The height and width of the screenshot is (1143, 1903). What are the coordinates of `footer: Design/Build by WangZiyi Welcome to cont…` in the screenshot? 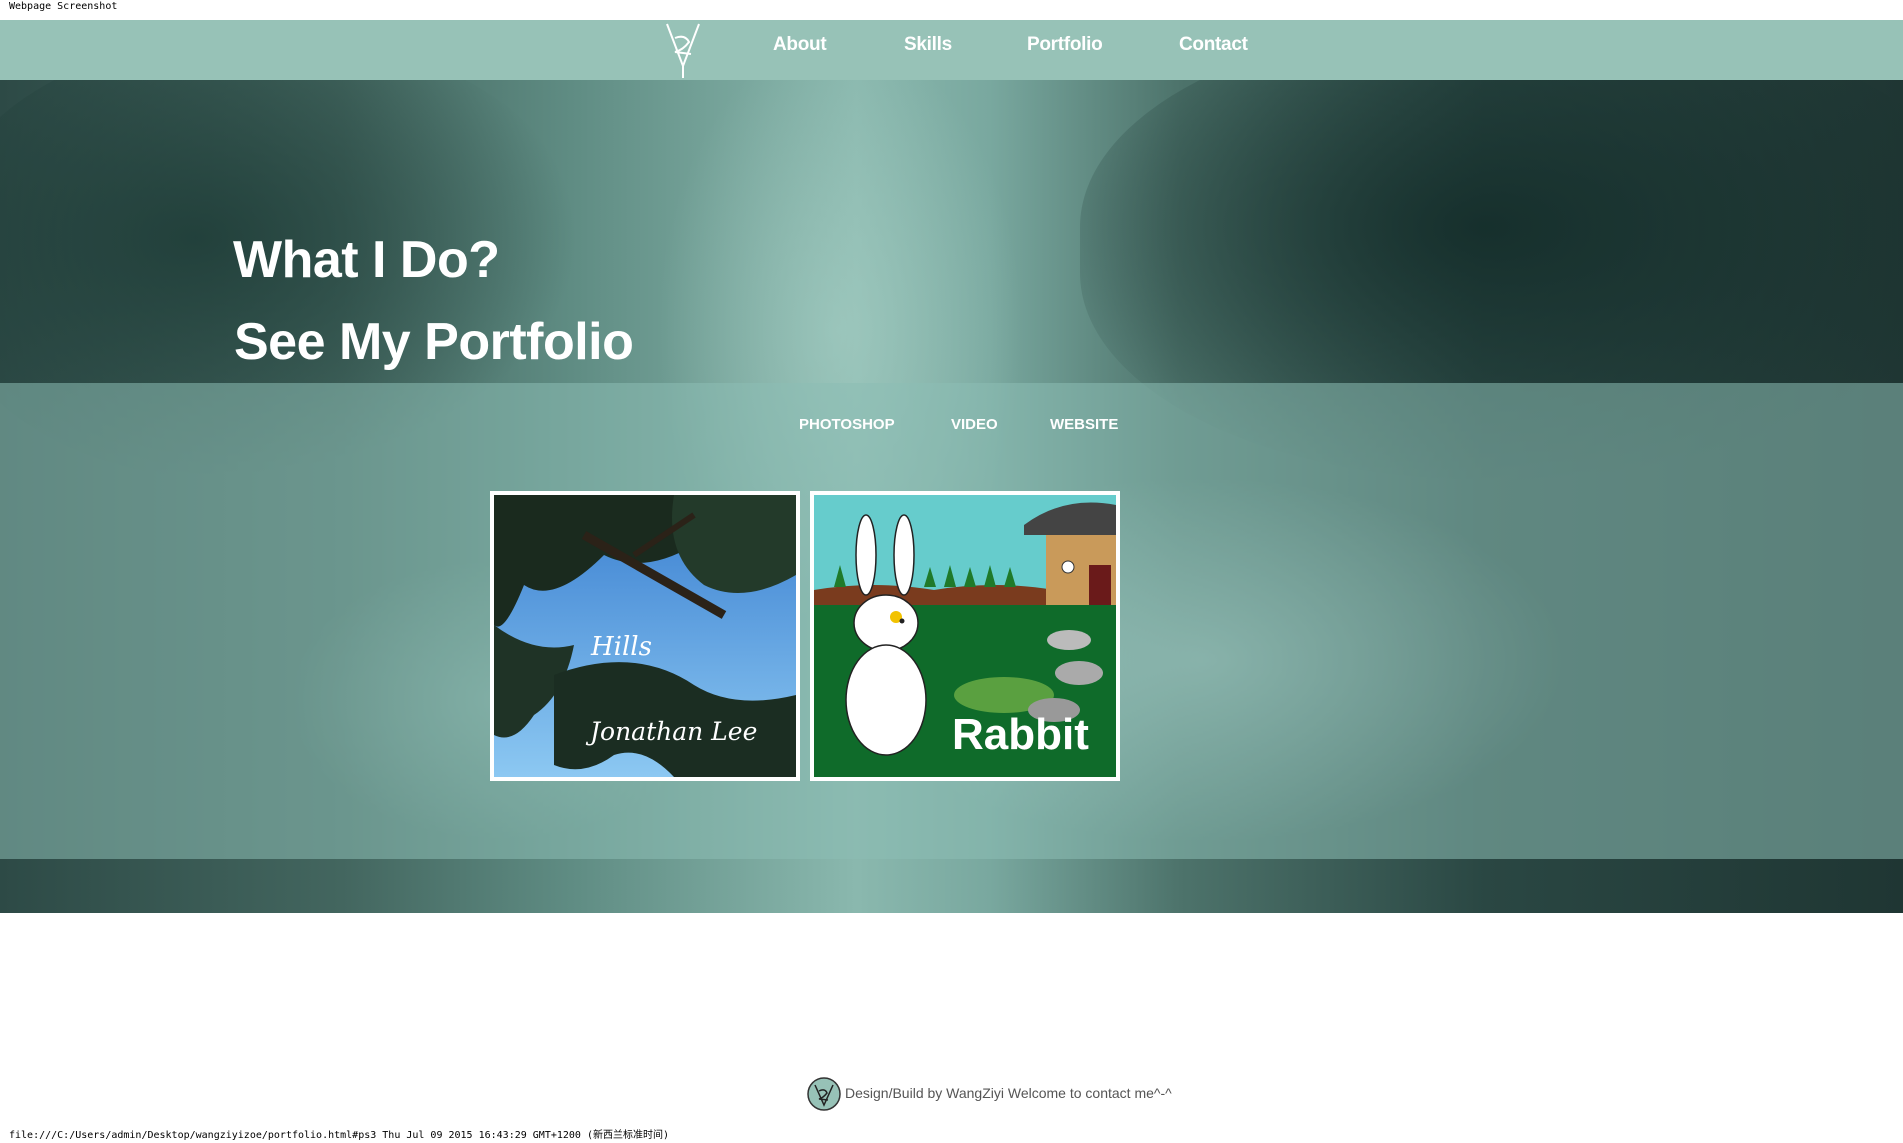 It's located at (951, 1095).